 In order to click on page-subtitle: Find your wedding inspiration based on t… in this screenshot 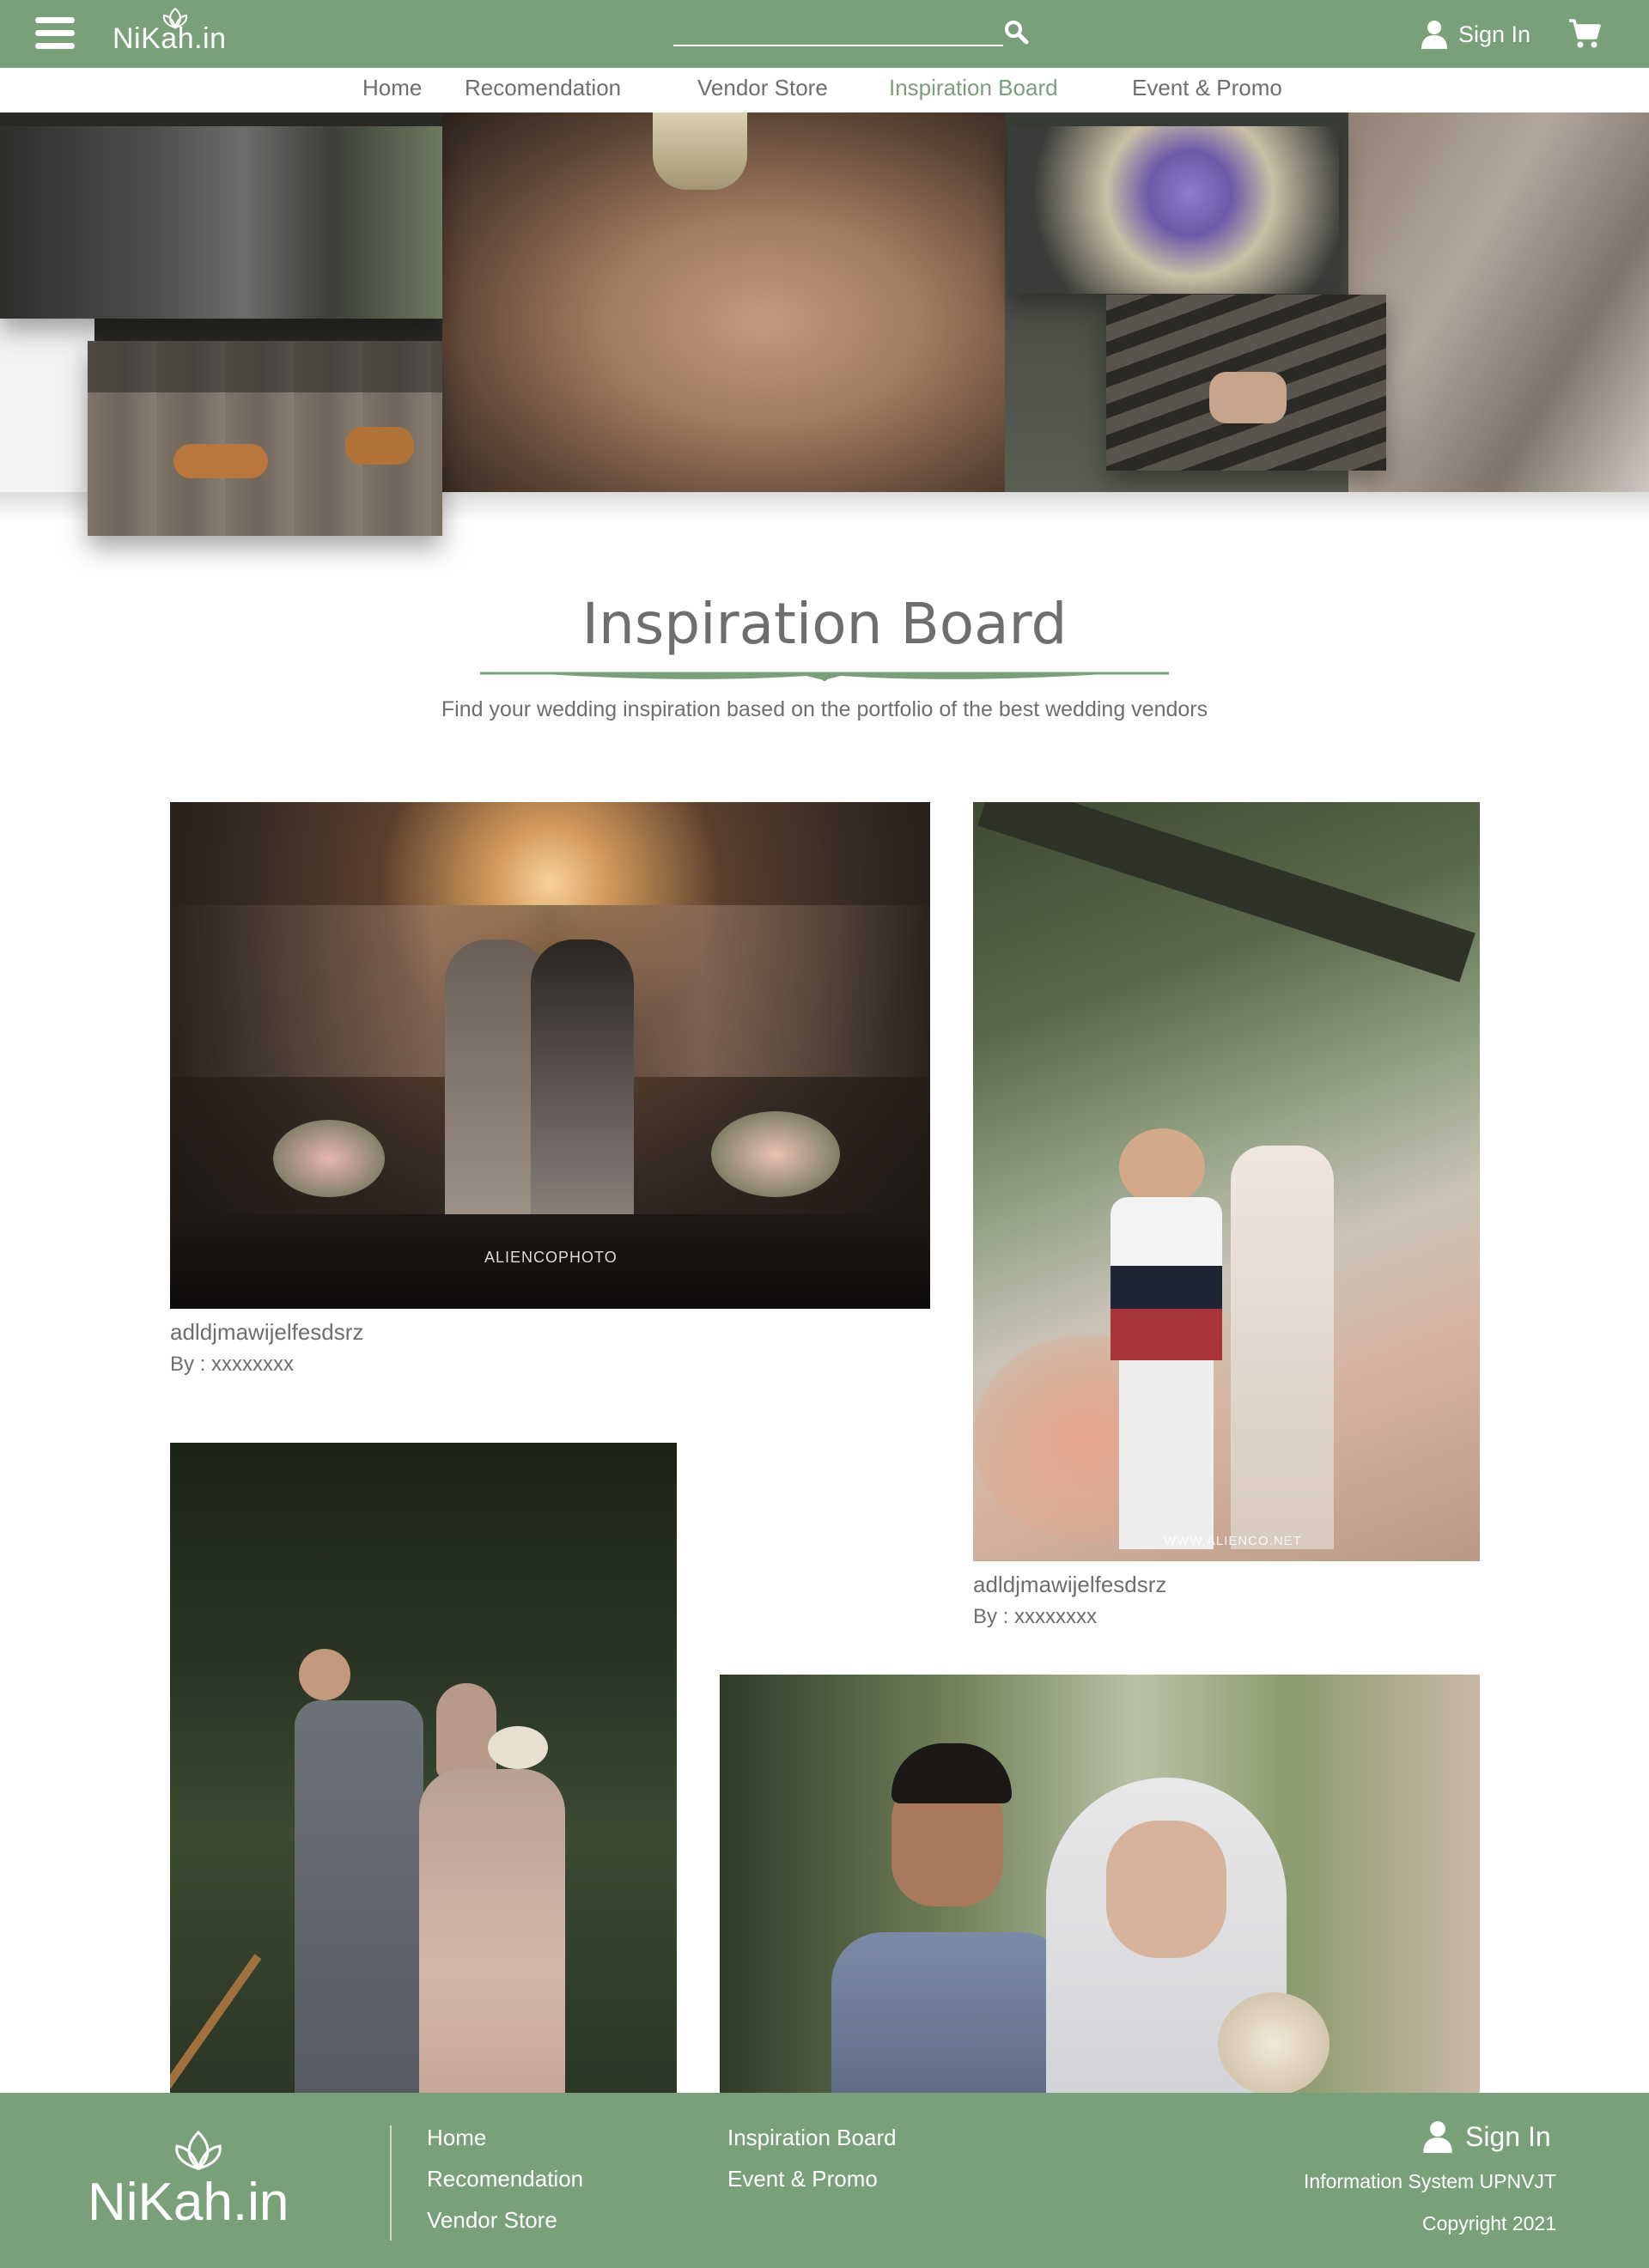, I will do `click(825, 709)`.